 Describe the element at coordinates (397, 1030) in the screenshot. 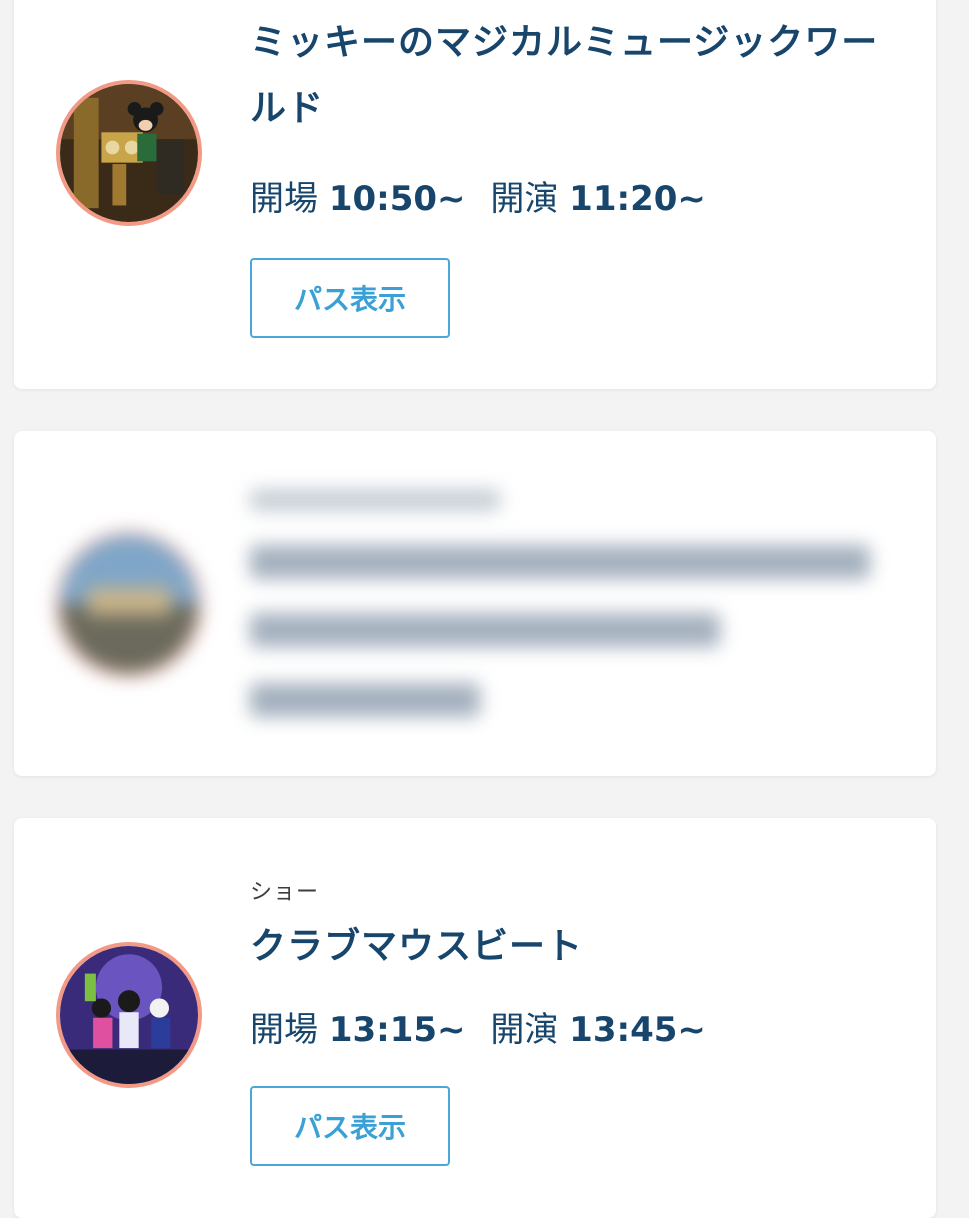

I see `open-time: 13:15~` at that location.